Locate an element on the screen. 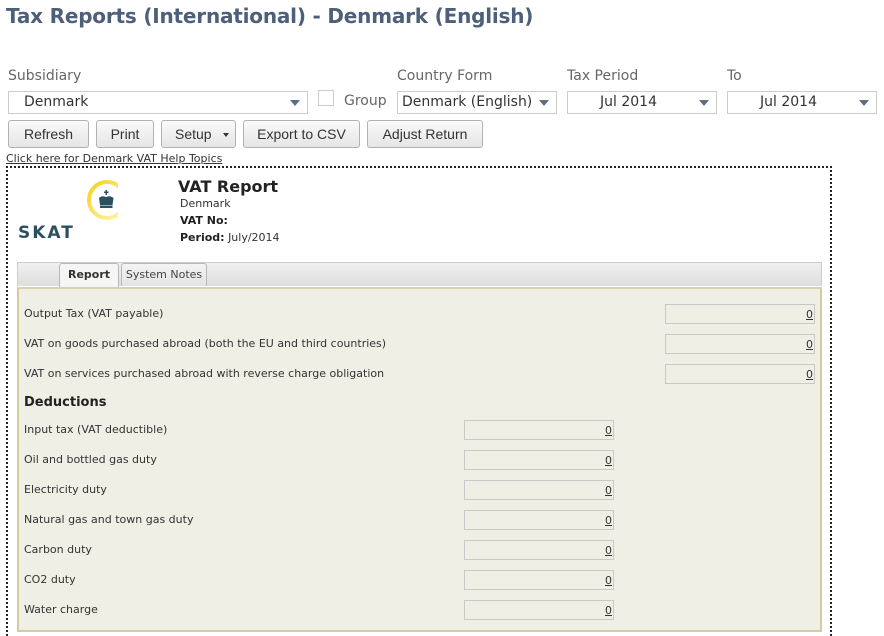  period-value: July/2014 is located at coordinates (254, 237).